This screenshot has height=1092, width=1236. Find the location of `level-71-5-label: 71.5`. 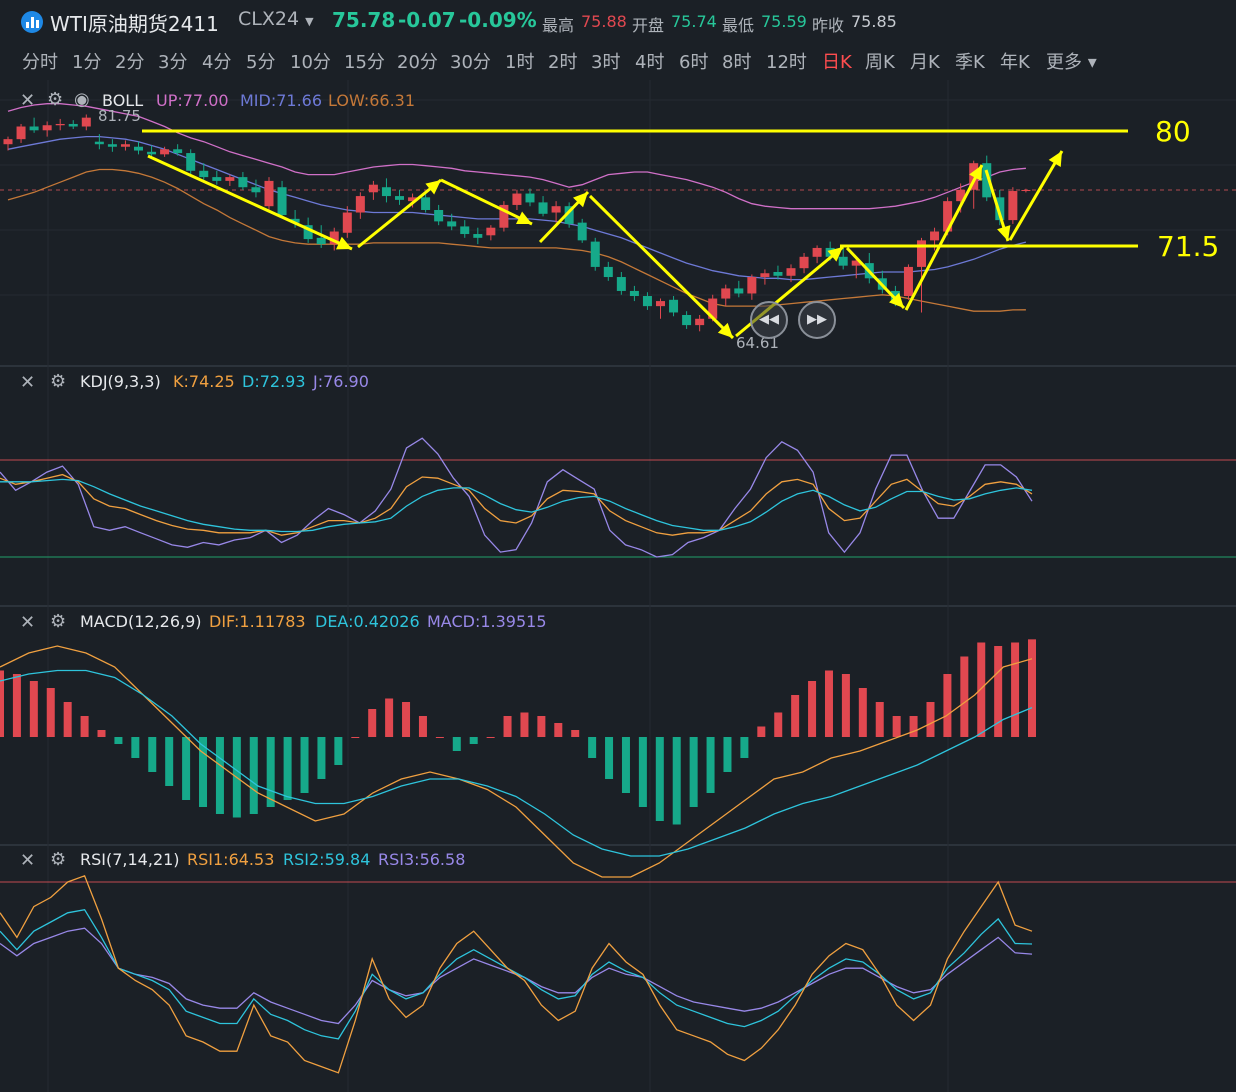

level-71-5-label: 71.5 is located at coordinates (1188, 246).